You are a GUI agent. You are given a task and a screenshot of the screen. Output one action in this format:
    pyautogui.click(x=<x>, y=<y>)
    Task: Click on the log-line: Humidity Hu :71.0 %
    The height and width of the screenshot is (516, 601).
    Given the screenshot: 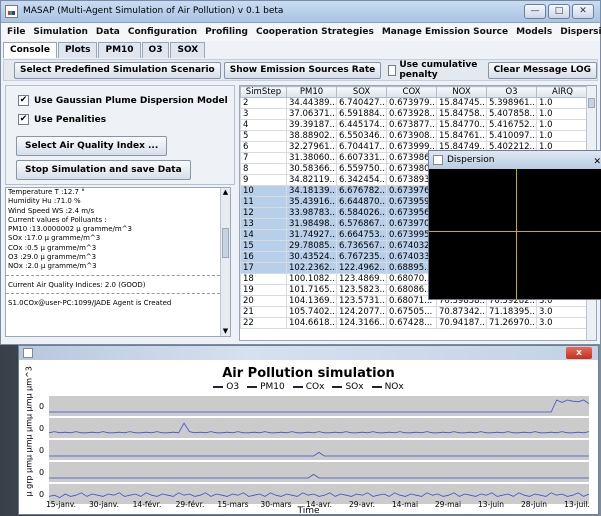 What is the action you would take?
    pyautogui.click(x=44, y=201)
    